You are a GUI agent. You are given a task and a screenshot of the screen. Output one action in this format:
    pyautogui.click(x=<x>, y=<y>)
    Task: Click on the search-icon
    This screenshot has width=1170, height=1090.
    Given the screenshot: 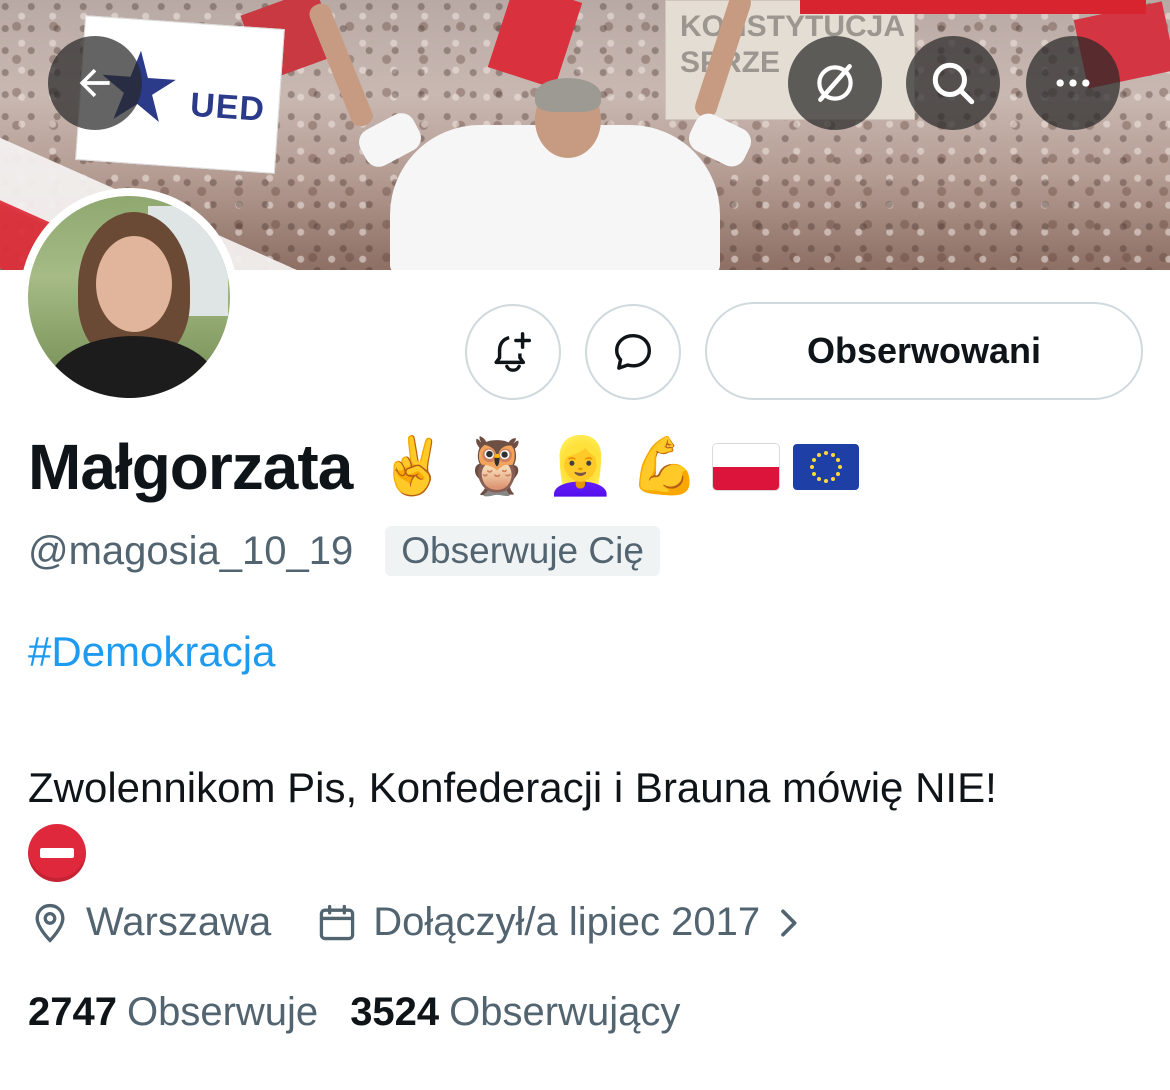 What is the action you would take?
    pyautogui.click(x=953, y=83)
    